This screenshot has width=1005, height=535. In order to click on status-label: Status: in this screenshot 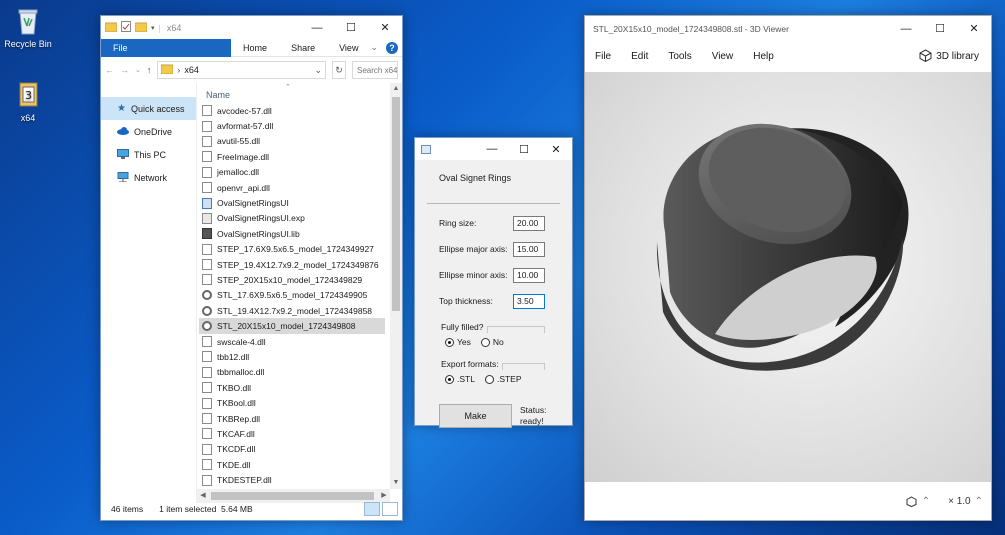, I will do `click(533, 410)`.